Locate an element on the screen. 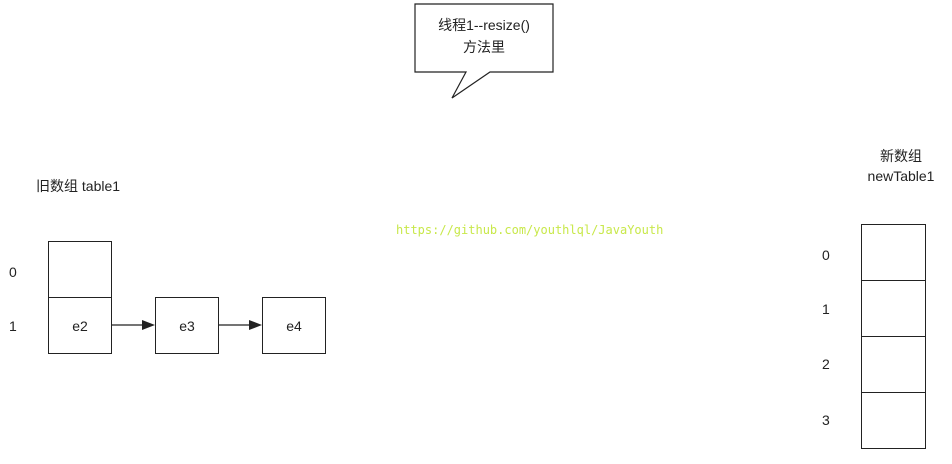 The image size is (952, 464). watermark-url: https://github.com/youthlql/JavaYouth is located at coordinates (530, 230).